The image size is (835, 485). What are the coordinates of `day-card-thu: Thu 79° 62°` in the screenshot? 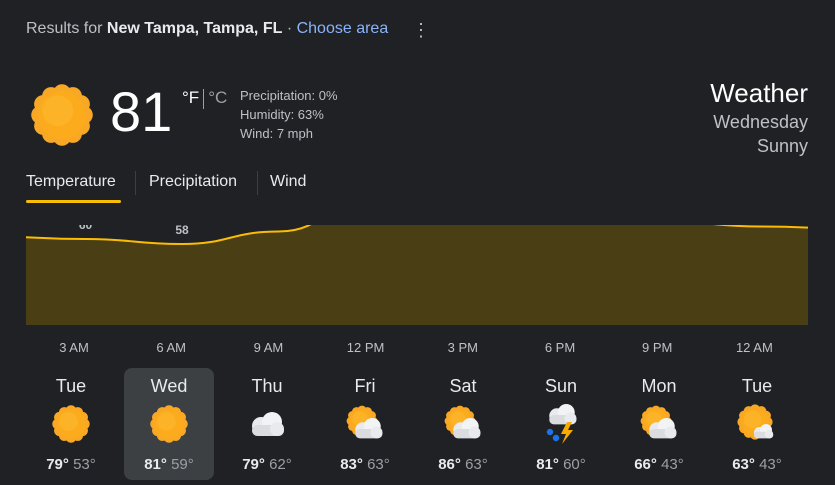 It's located at (267, 424).